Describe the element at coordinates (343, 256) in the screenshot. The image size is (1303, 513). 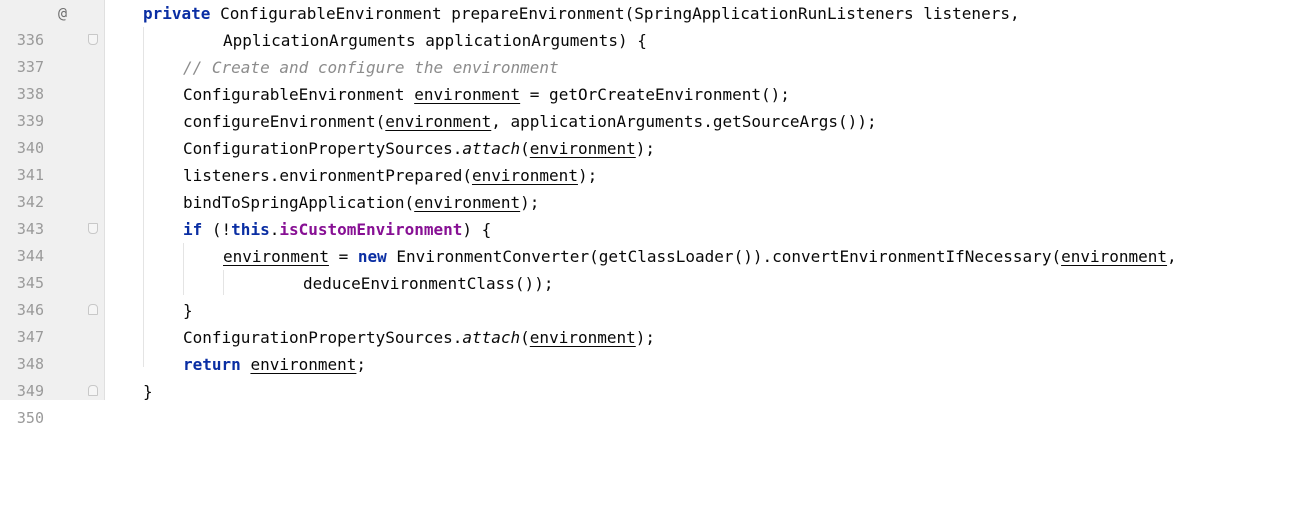
I see `code-token: =` at that location.